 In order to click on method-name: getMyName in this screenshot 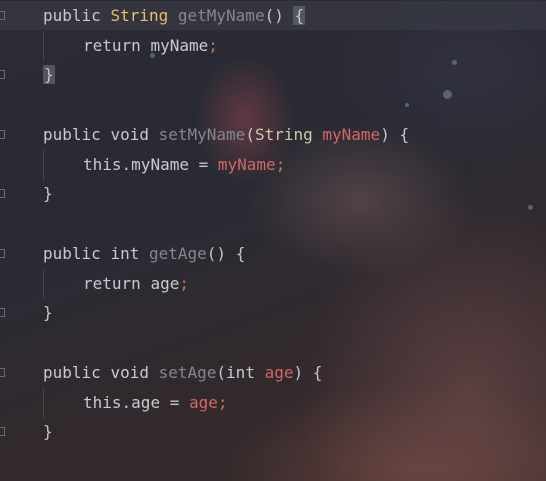, I will do `click(221, 15)`.